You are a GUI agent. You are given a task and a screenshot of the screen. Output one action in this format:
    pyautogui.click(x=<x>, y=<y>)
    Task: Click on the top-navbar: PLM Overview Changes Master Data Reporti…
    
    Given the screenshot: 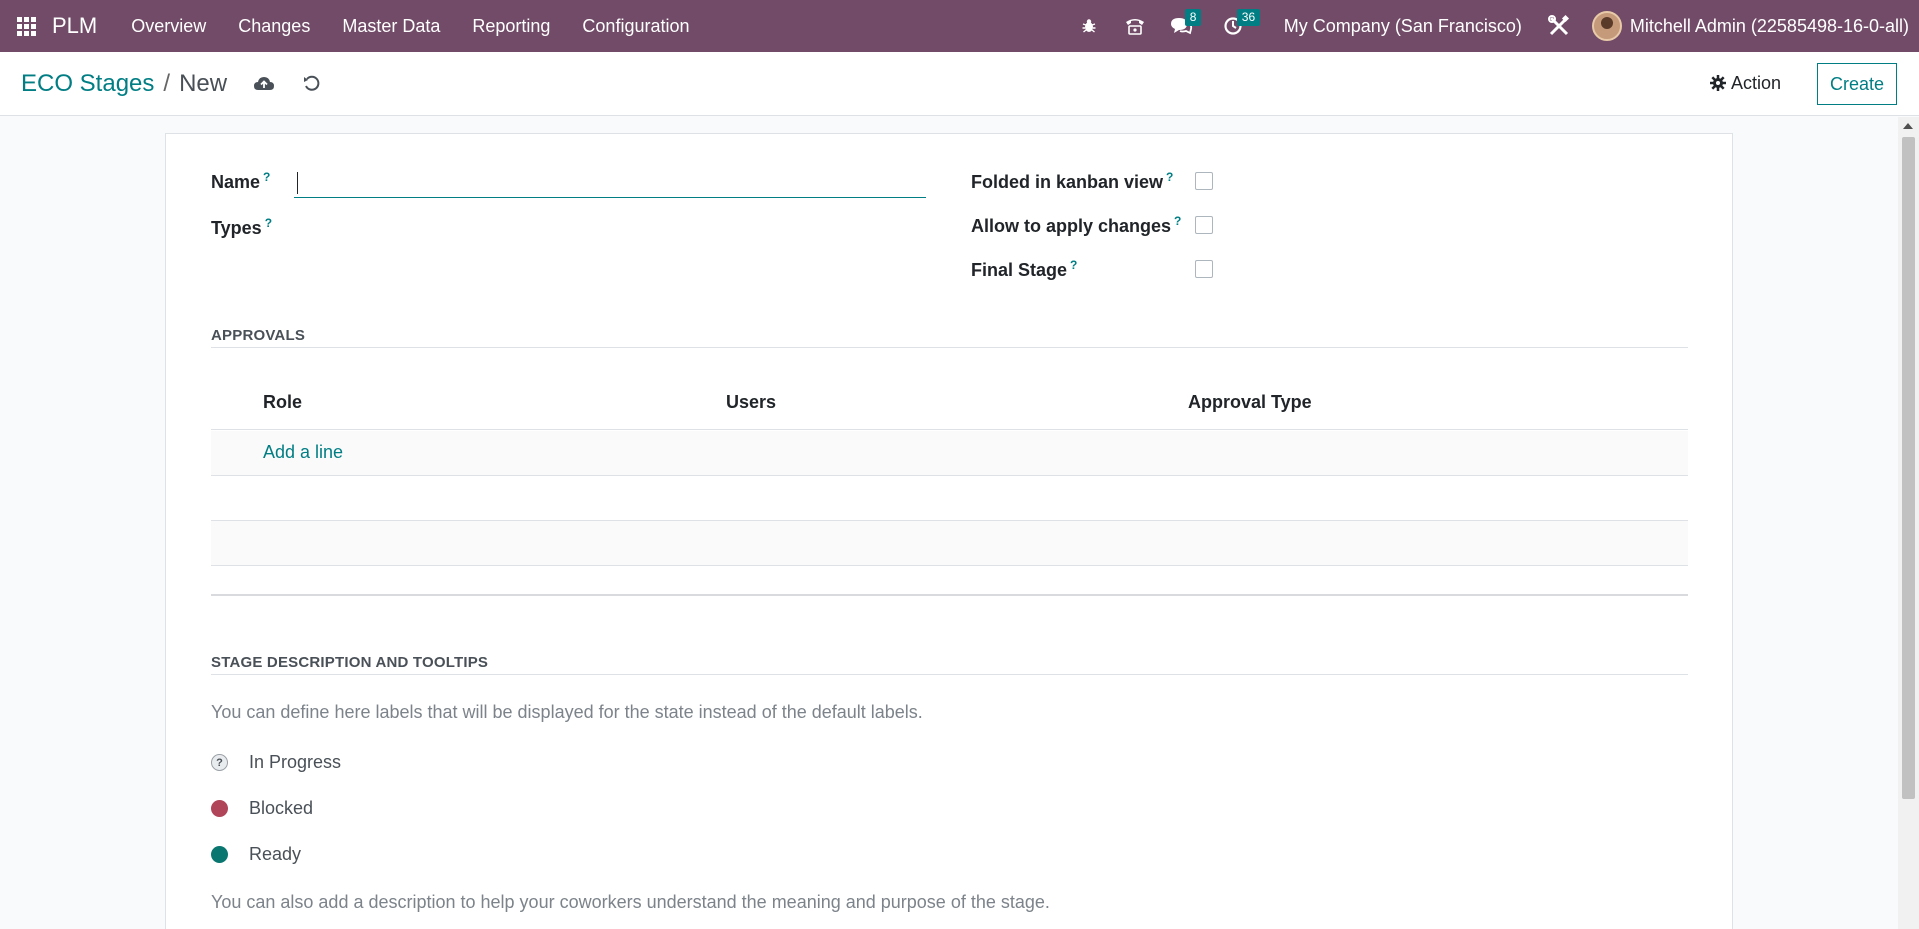 What is the action you would take?
    pyautogui.click(x=959, y=26)
    